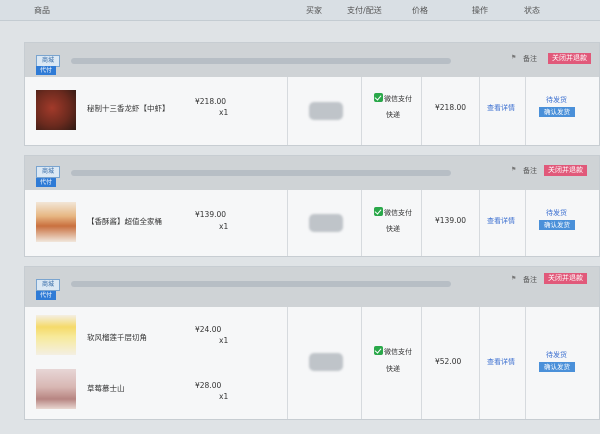 This screenshot has width=600, height=434. I want to click on order-amount: ¥52.00, so click(448, 361).